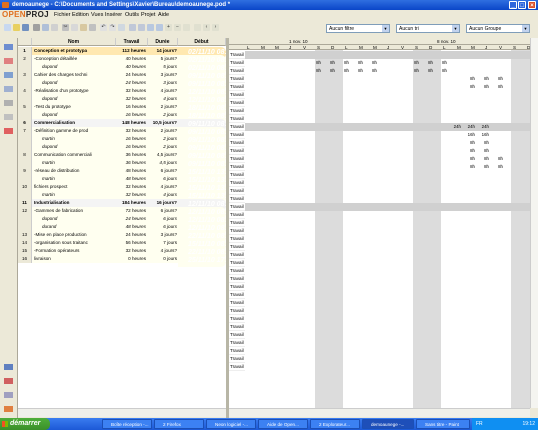 Image resolution: width=538 pixels, height=430 pixels. Describe the element at coordinates (532, 5) in the screenshot. I see `close-button: ×` at that location.